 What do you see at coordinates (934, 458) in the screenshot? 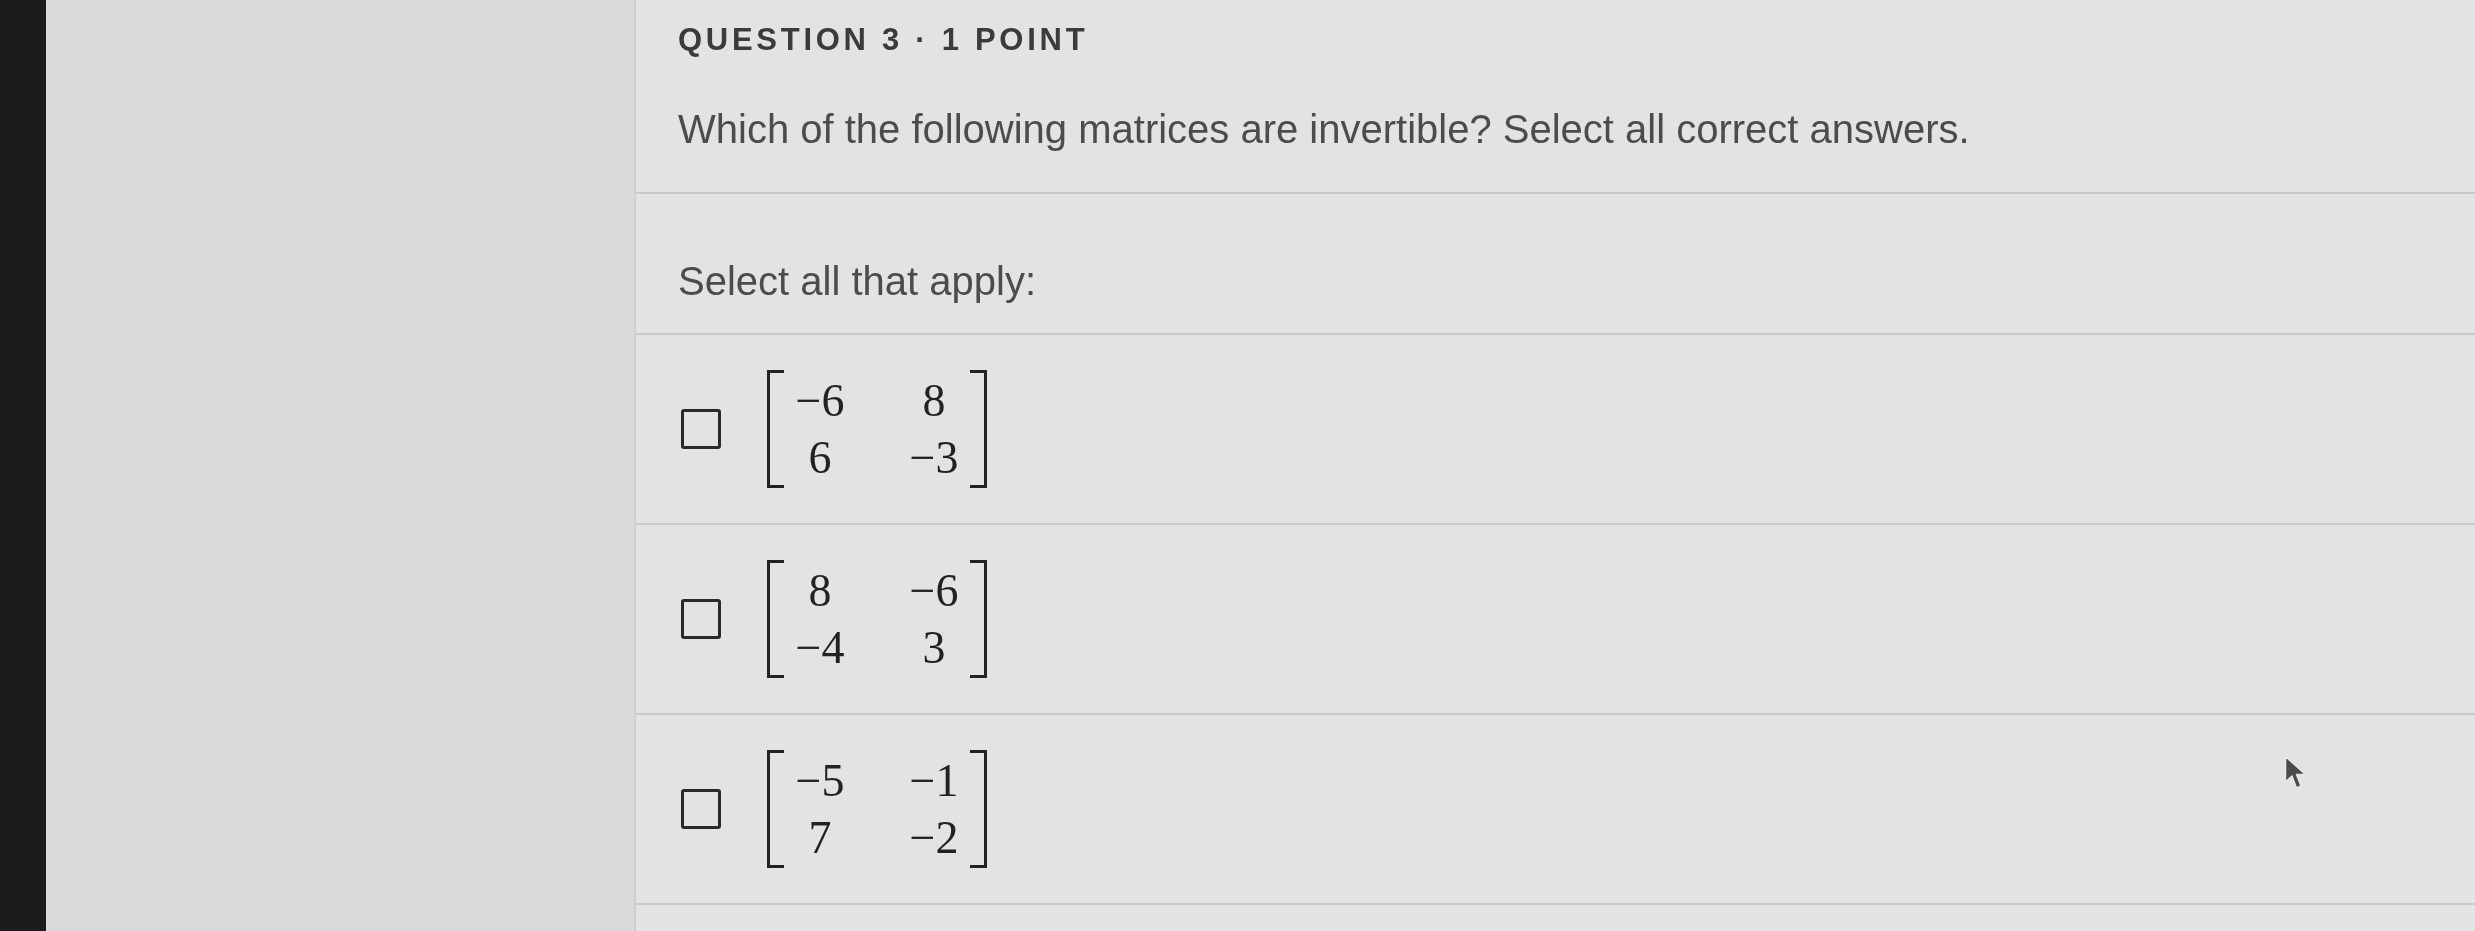
I see `matrix-entry: −3` at bounding box center [934, 458].